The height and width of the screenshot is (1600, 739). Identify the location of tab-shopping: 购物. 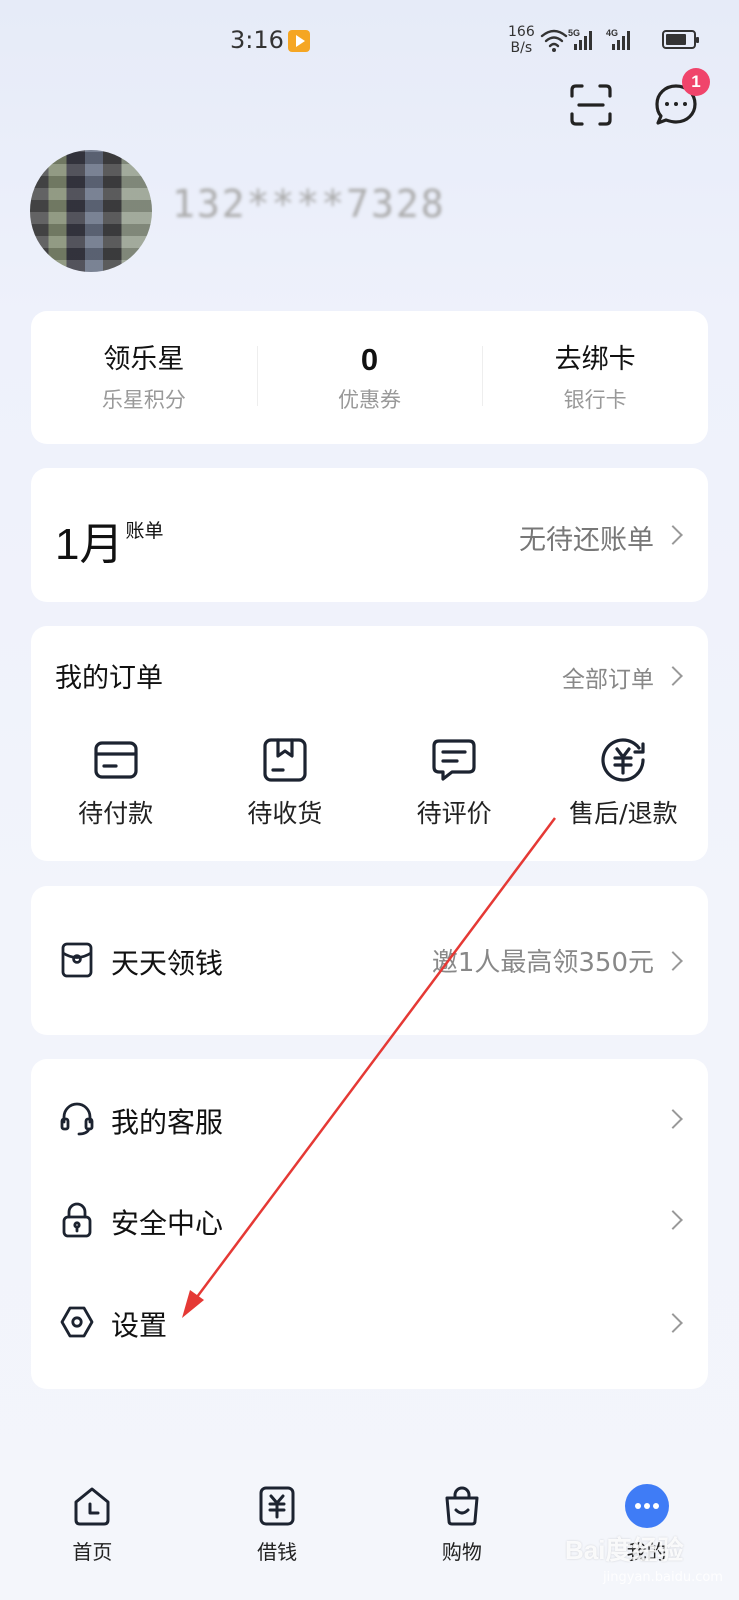
(462, 1530).